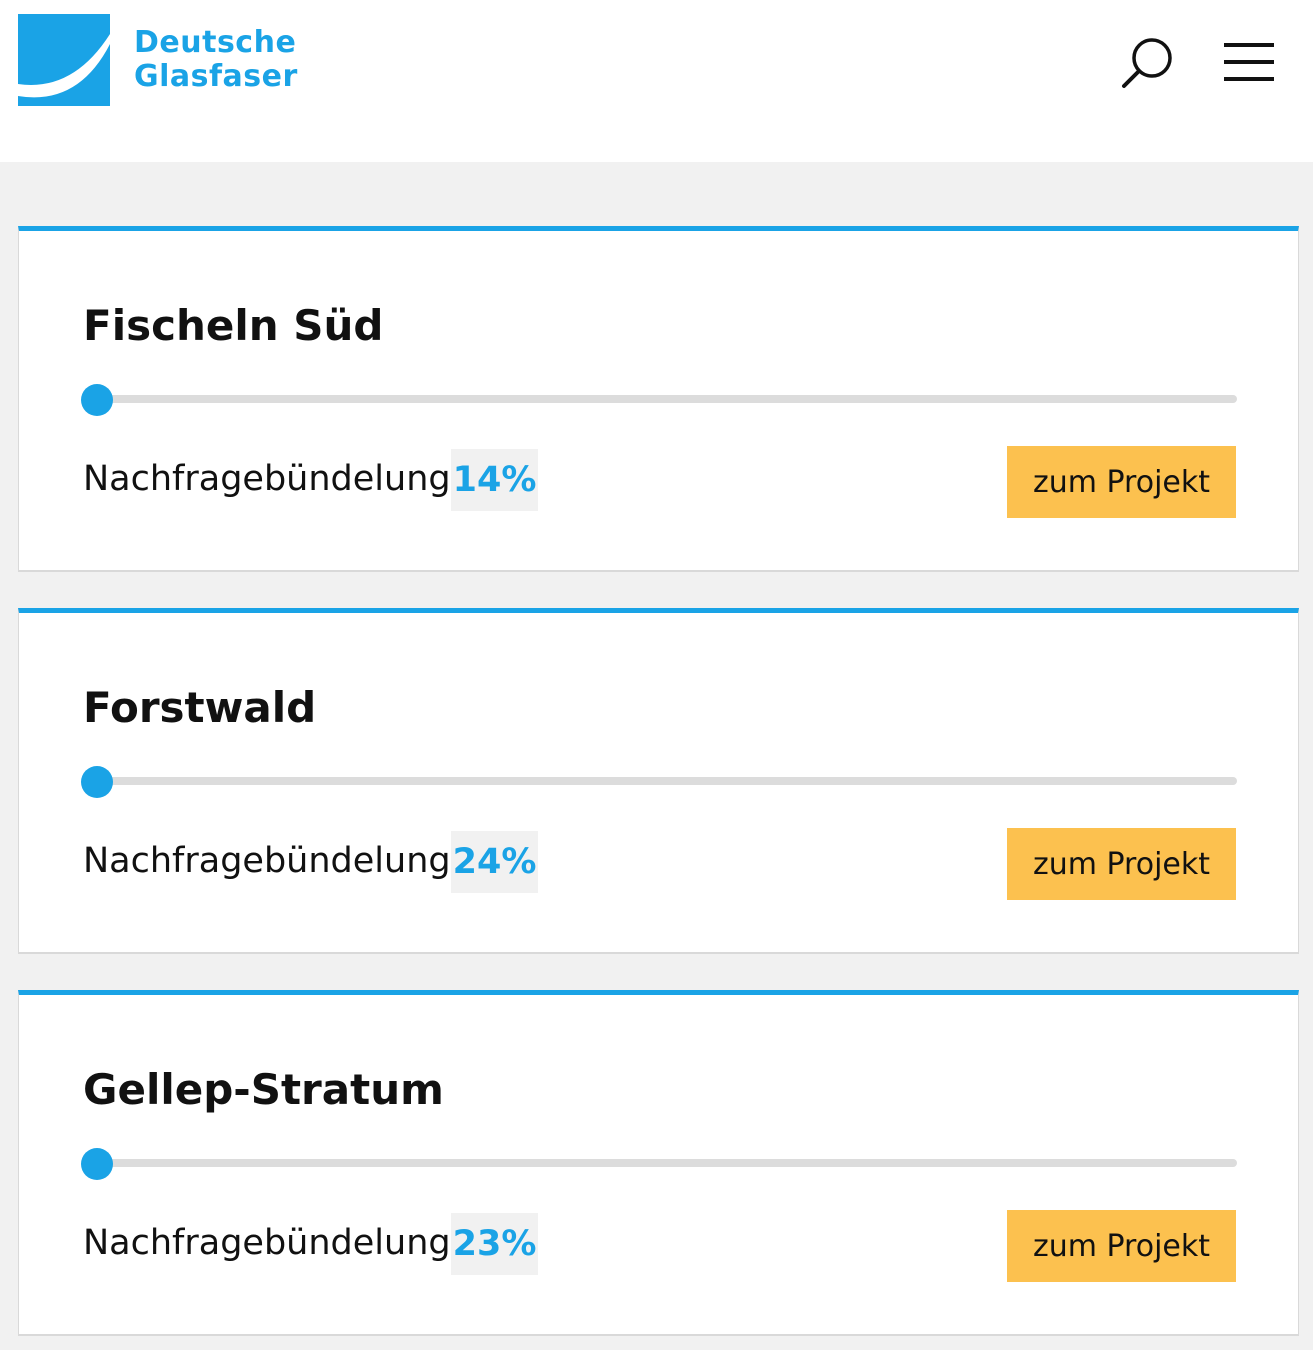  What do you see at coordinates (233, 325) in the screenshot?
I see `project-title: Fischeln Süd` at bounding box center [233, 325].